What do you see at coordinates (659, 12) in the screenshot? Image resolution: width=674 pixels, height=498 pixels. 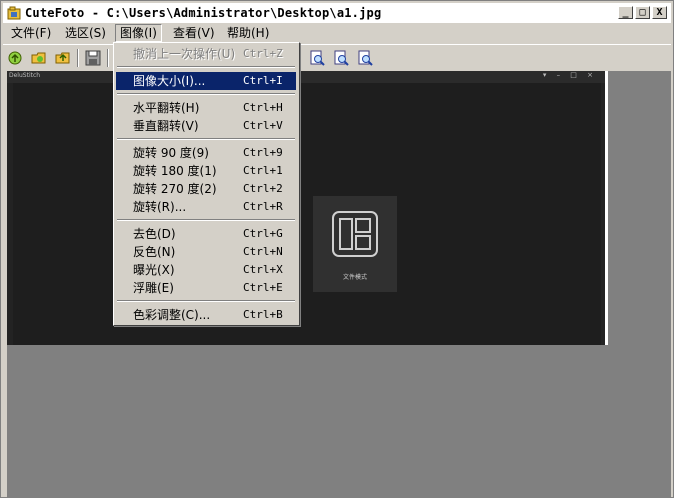 I see `close-button: X` at bounding box center [659, 12].